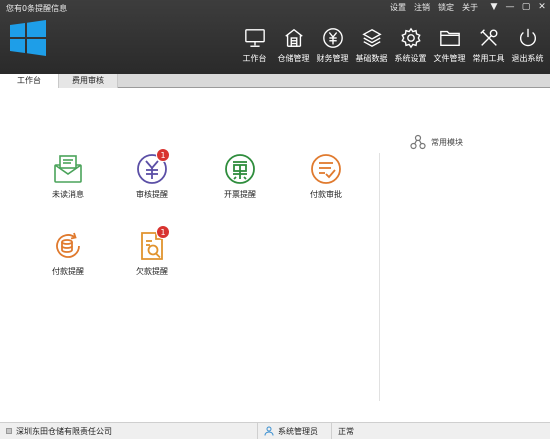 This screenshot has width=550, height=439. Describe the element at coordinates (152, 194) in the screenshot. I see `tile-label: 审核提醒` at that location.